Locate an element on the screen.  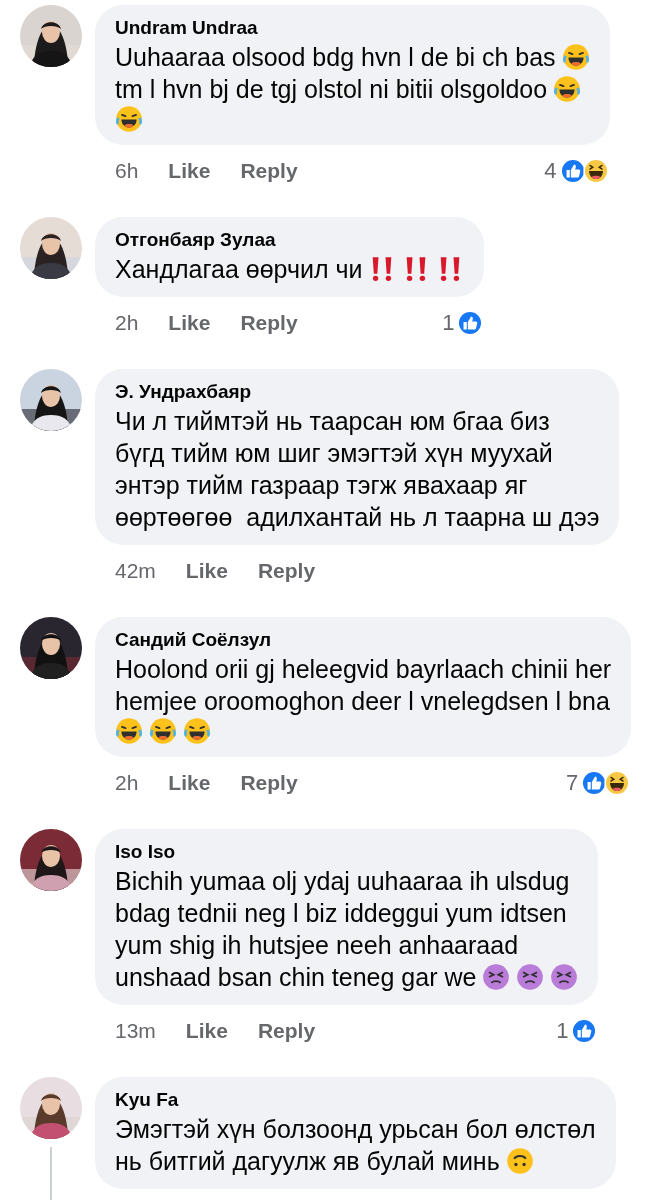
comment-text: Хандлагаа өөрчил чи is located at coordinates (239, 269).